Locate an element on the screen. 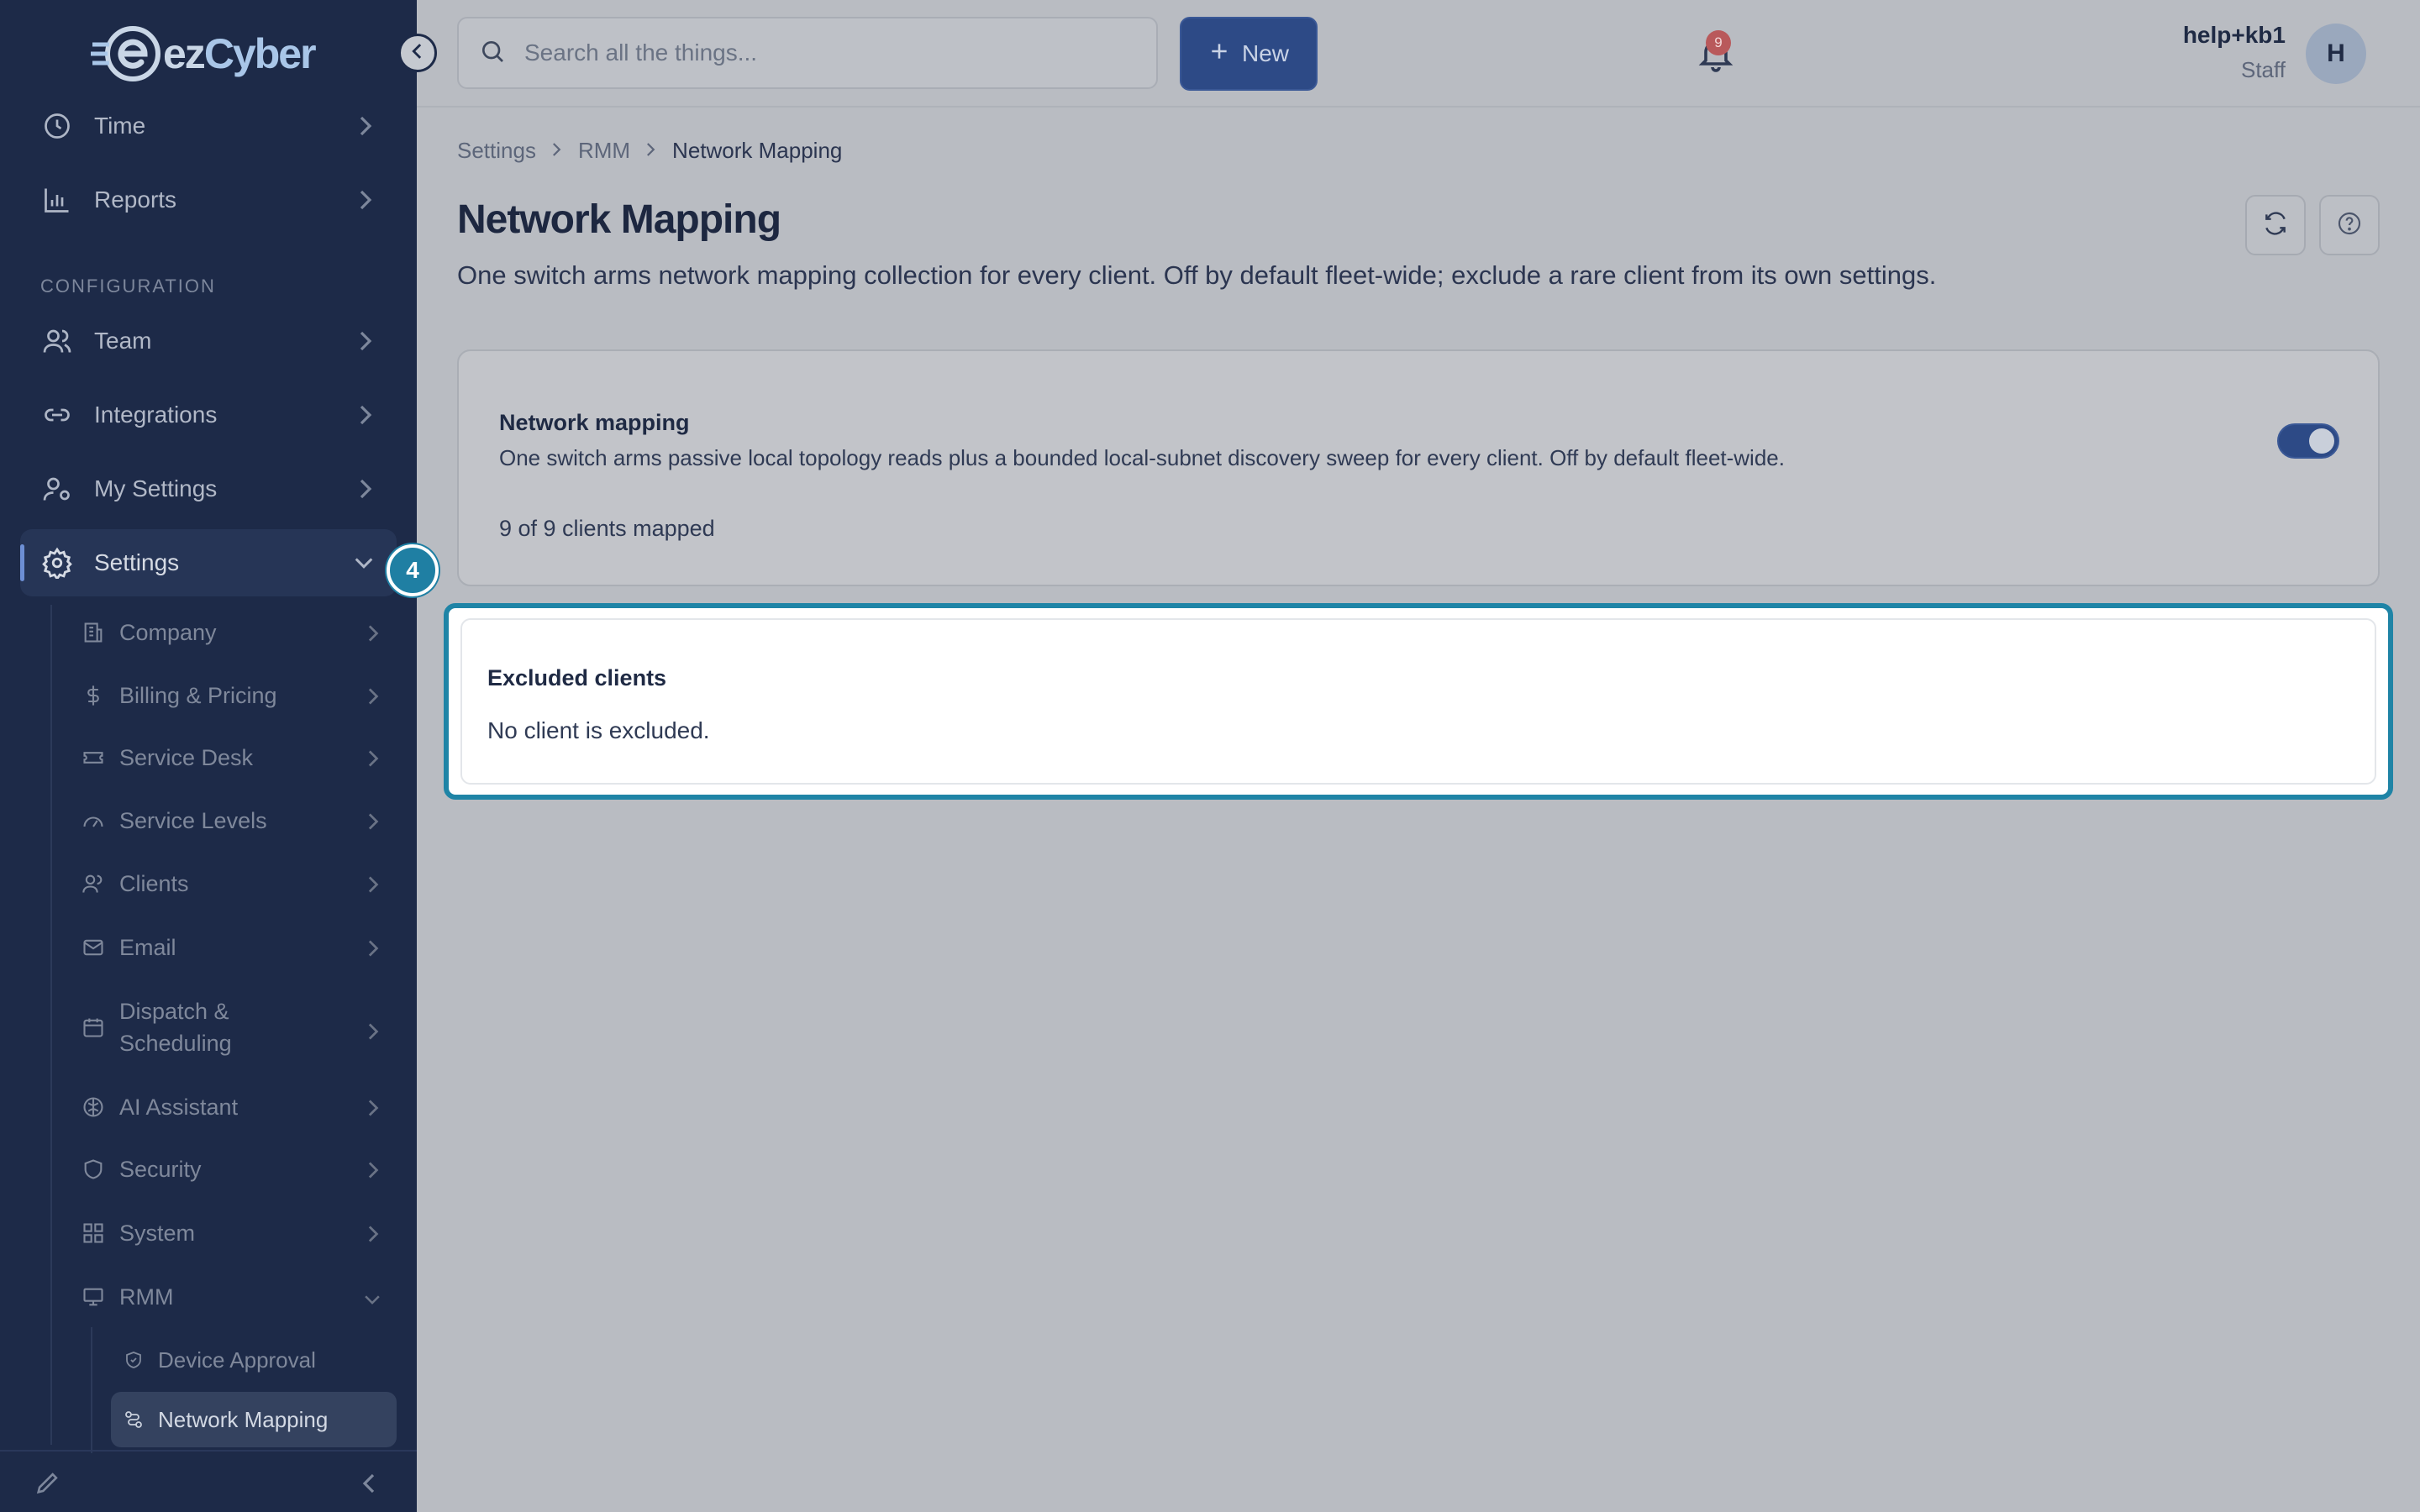  card-title: Network mapping is located at coordinates (594, 422).